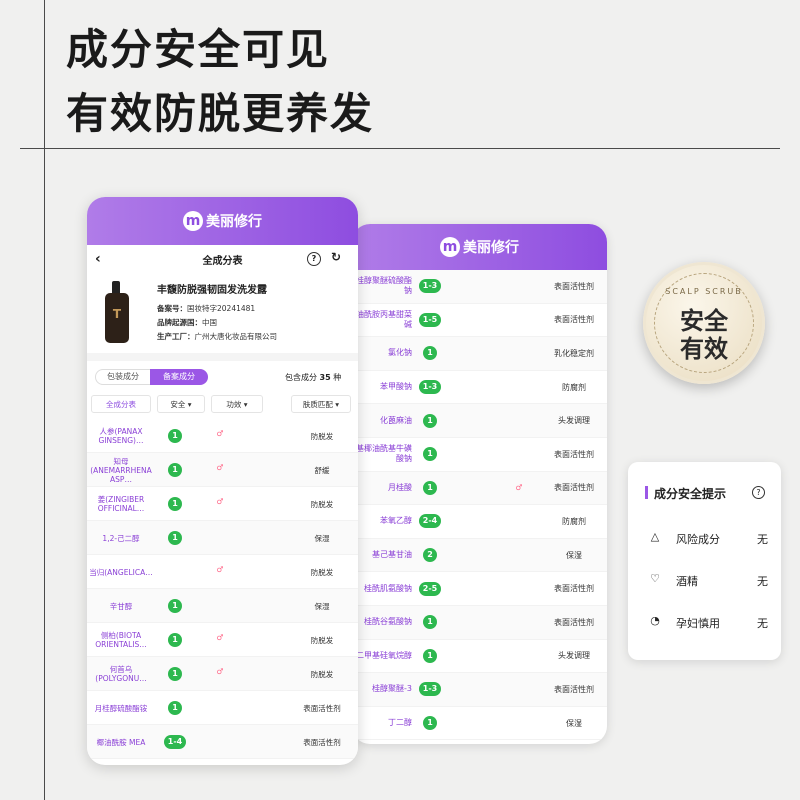  Describe the element at coordinates (237, 404) in the screenshot. I see `filter-function: 功效 ▾` at that location.